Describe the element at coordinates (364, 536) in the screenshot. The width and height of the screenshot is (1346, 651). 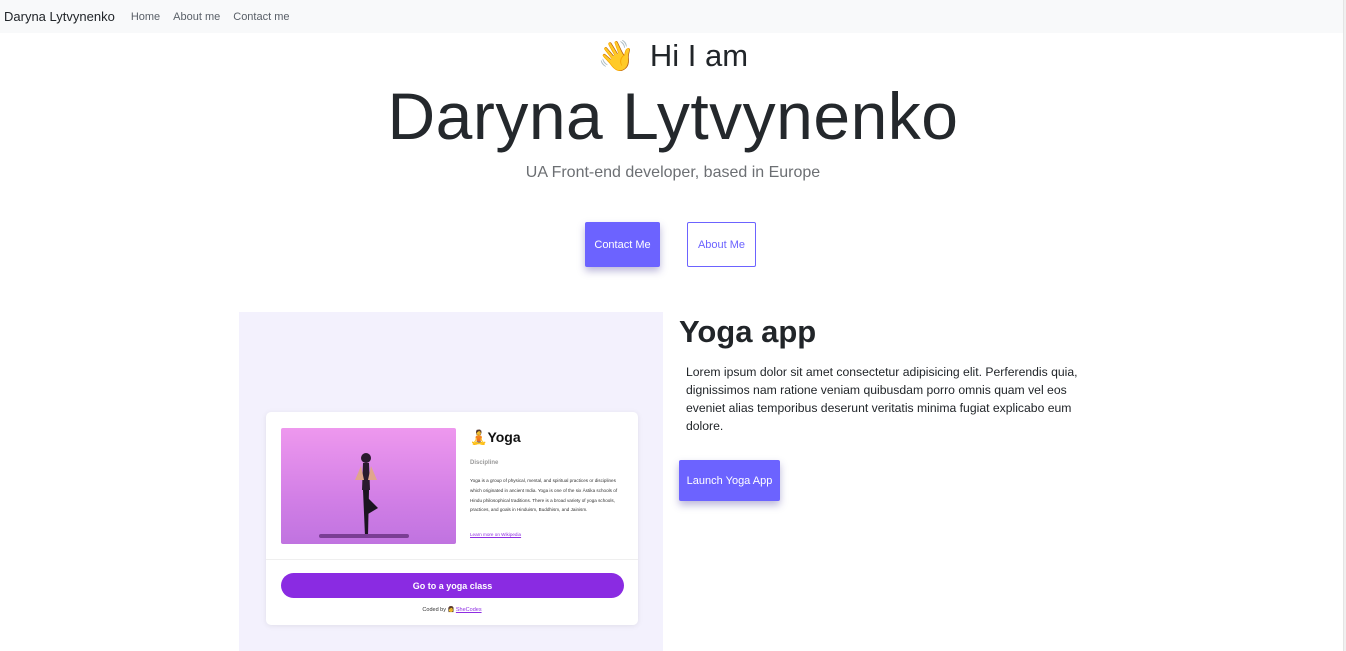
I see `yoga-mat` at that location.